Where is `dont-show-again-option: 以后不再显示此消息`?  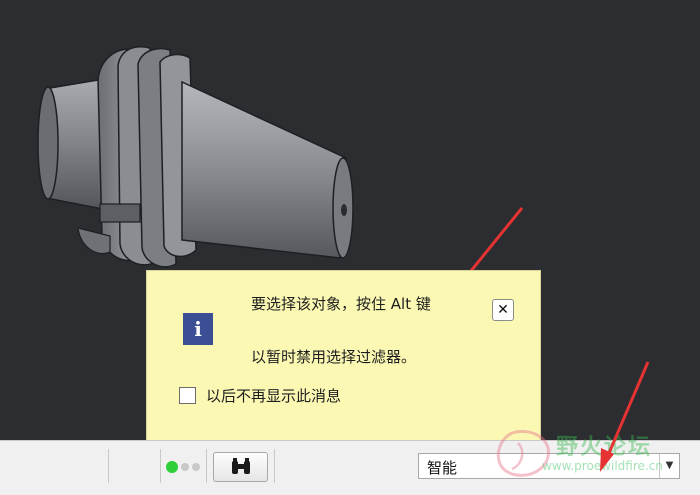 dont-show-again-option: 以后不再显示此消息 is located at coordinates (260, 395).